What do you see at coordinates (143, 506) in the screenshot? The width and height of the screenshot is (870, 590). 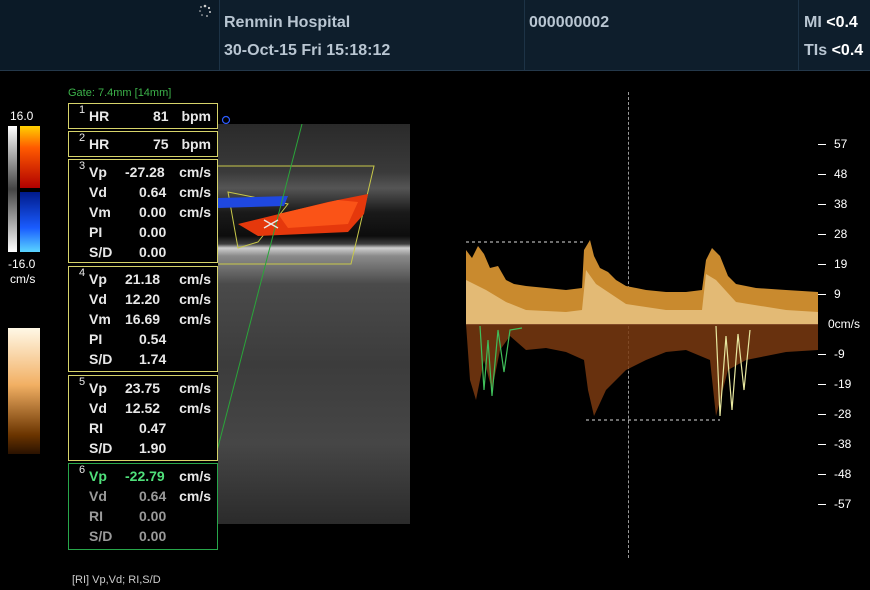 I see `measurement-box-6: 6 Vp -22.79 cm/s Vd 0.64 cm/s RI 0.00 S/D 0.00` at bounding box center [143, 506].